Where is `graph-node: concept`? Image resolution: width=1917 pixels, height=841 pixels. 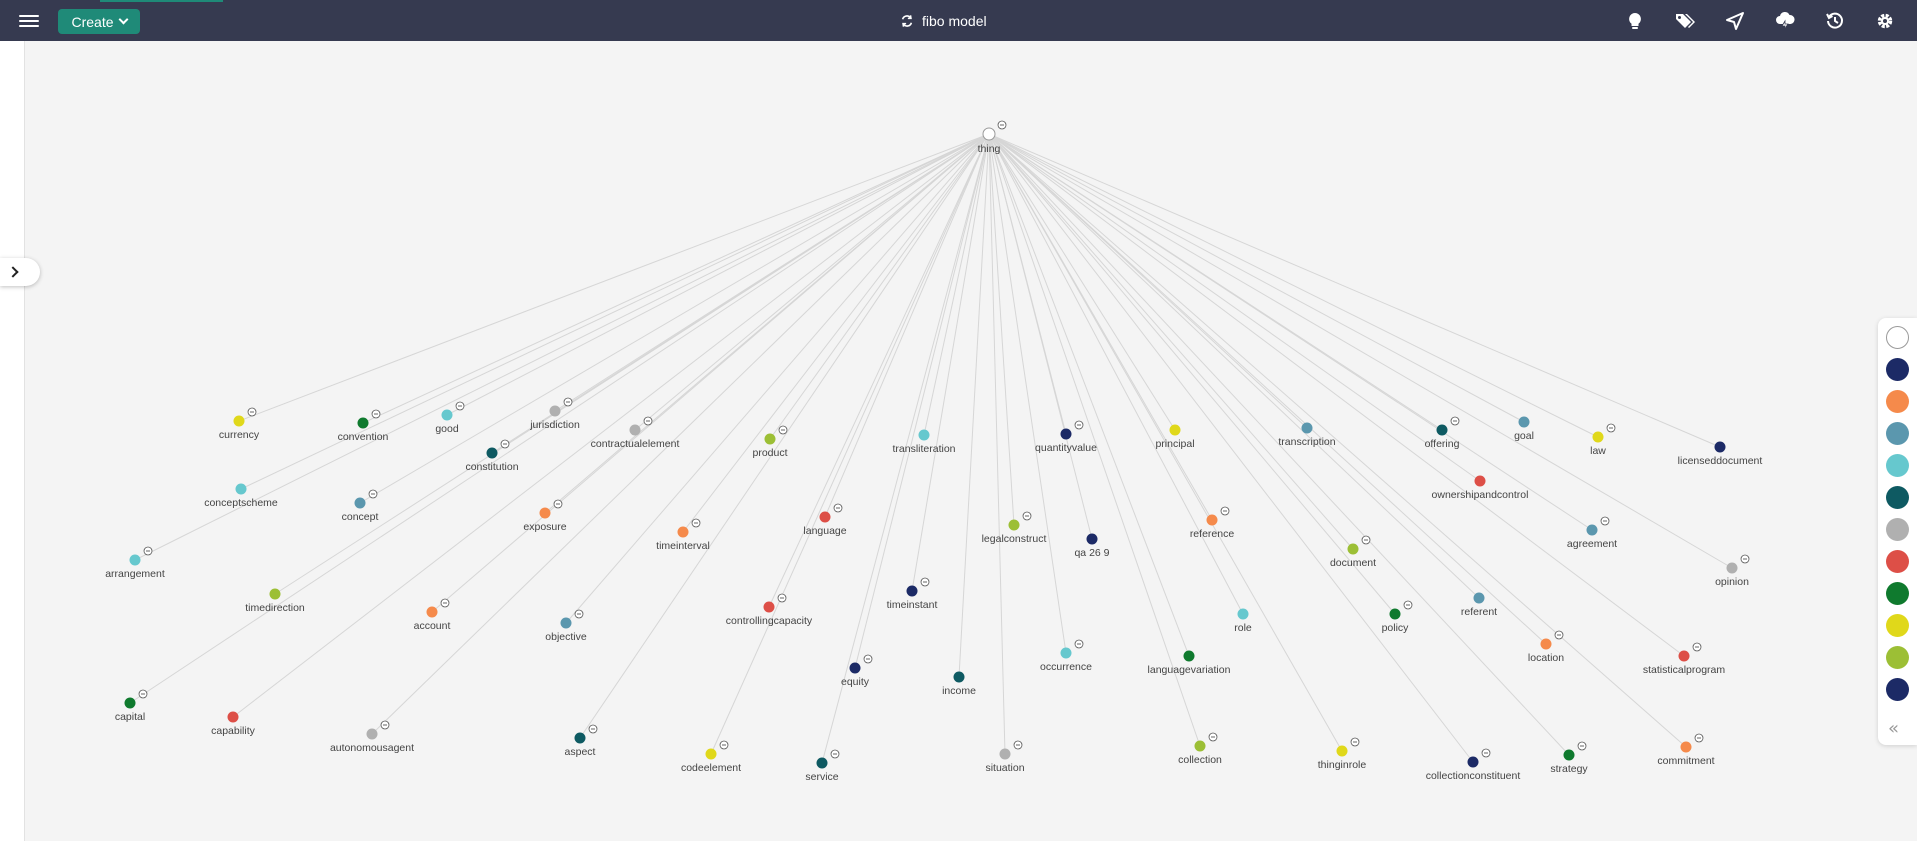 graph-node: concept is located at coordinates (360, 506).